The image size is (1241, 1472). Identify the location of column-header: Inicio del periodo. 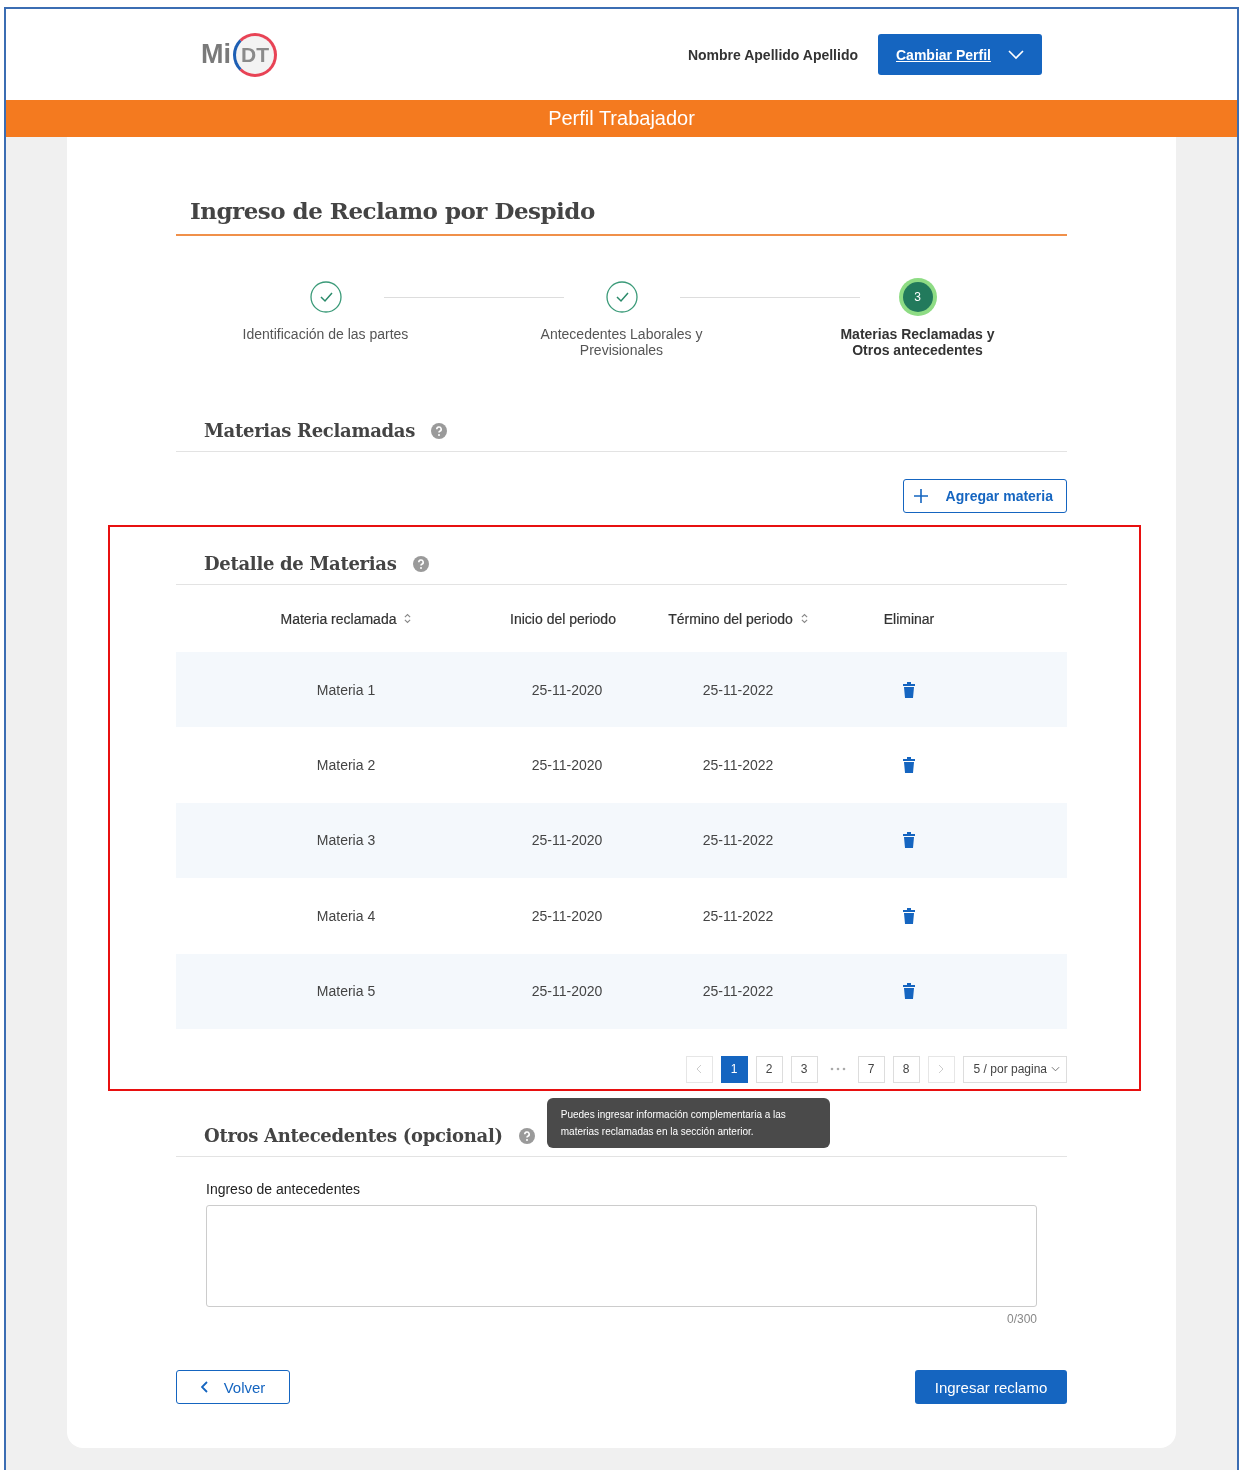
(563, 618).